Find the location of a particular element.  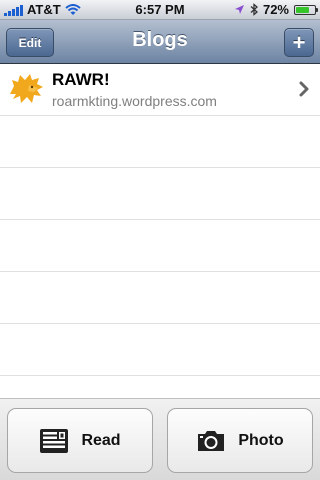

page-title: Blogs is located at coordinates (160, 40).